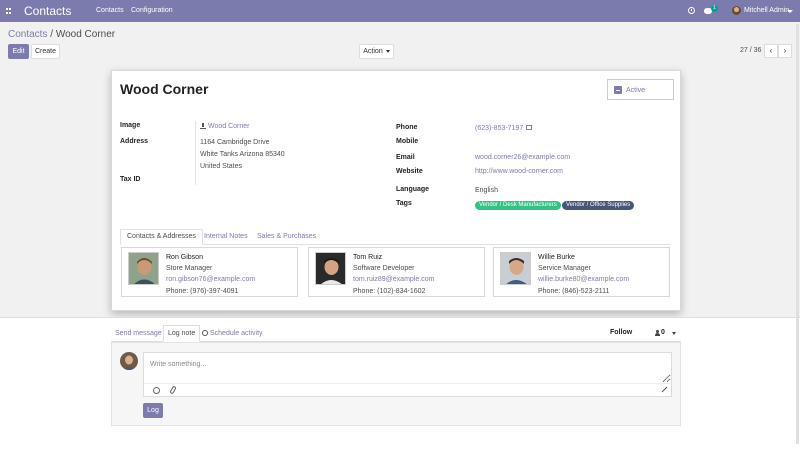 The width and height of the screenshot is (800, 450). What do you see at coordinates (714, 8) in the screenshot?
I see `messaging-badge: 1` at bounding box center [714, 8].